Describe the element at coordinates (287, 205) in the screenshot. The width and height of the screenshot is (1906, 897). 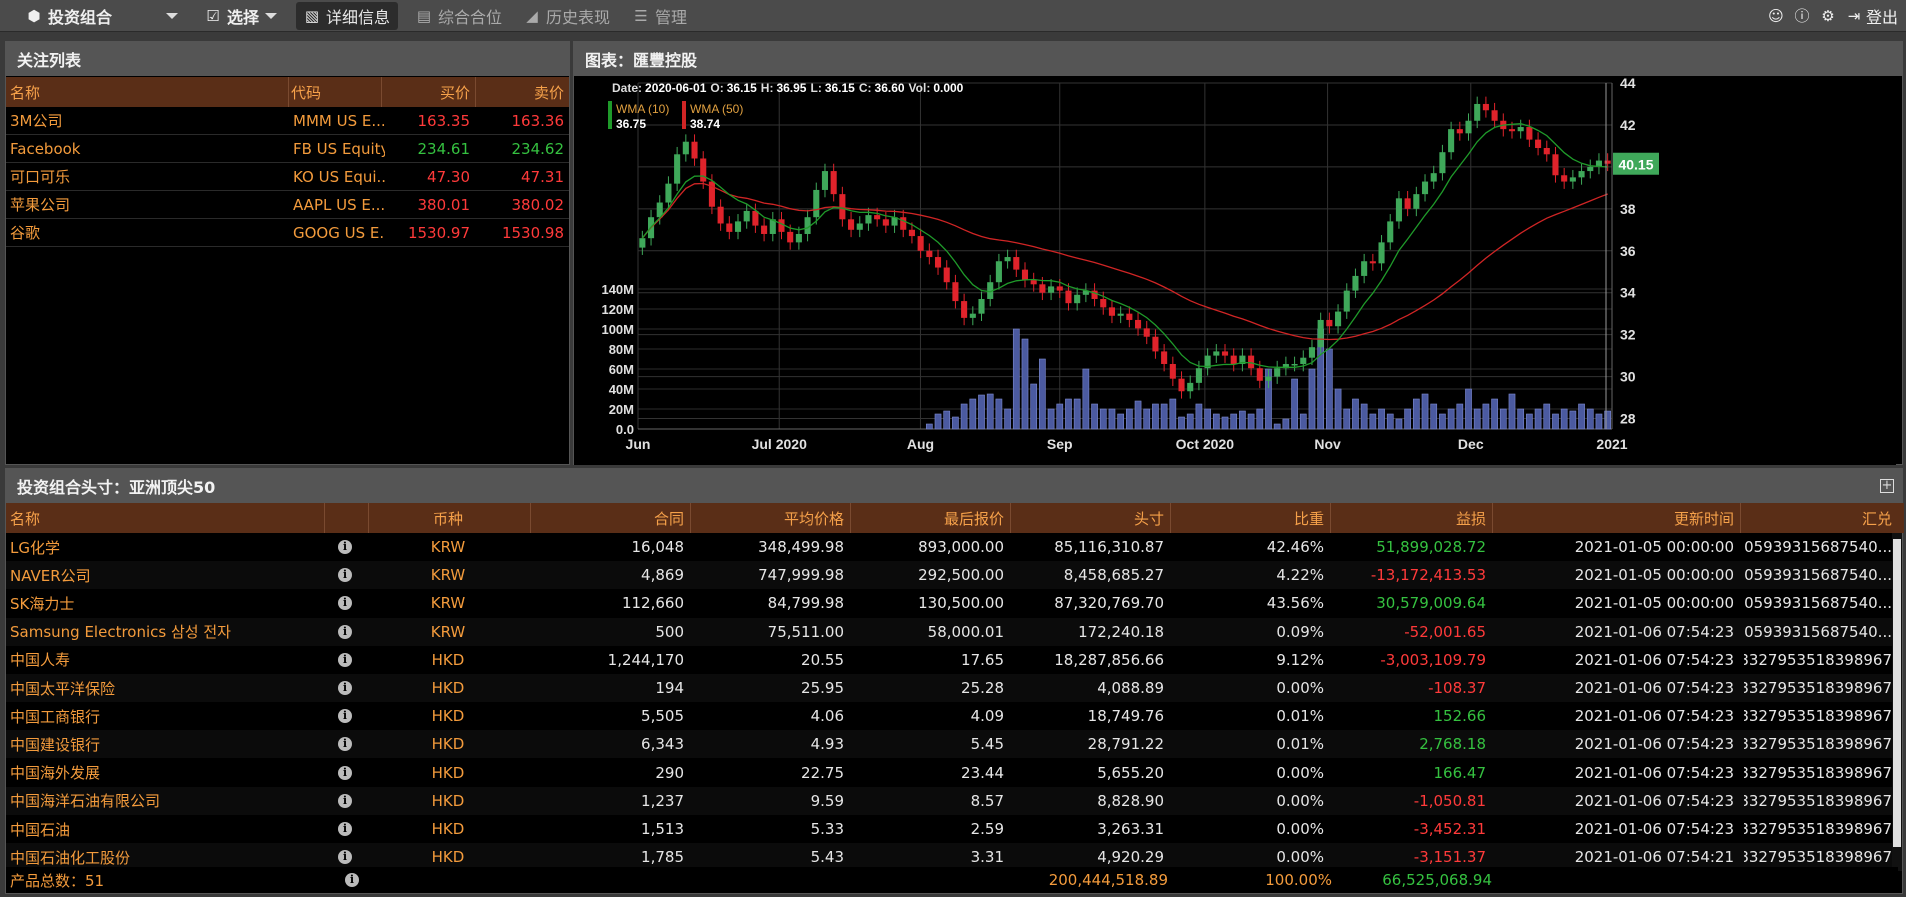
I see `watchlist-row: 苹果公司 AAPL US E... 380.01 380.02` at that location.